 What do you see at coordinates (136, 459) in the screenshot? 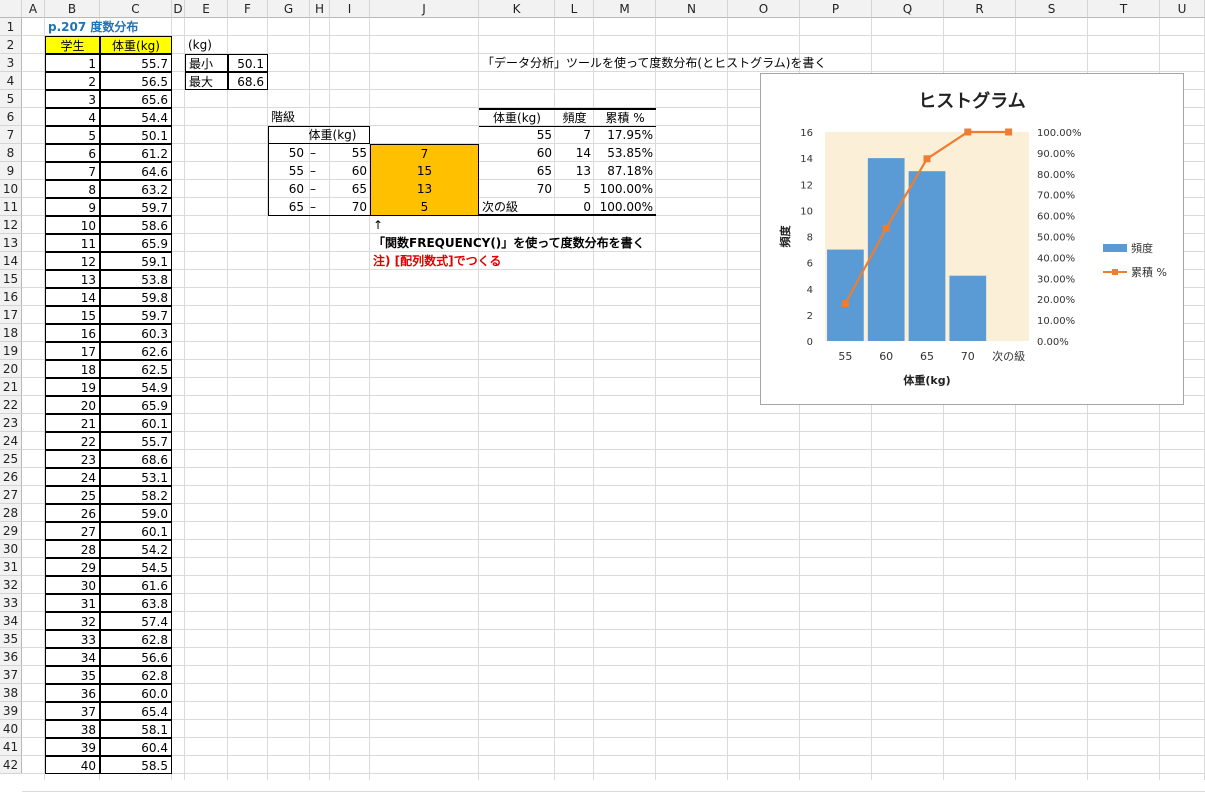
I see `weight-cell: 68.6` at bounding box center [136, 459].